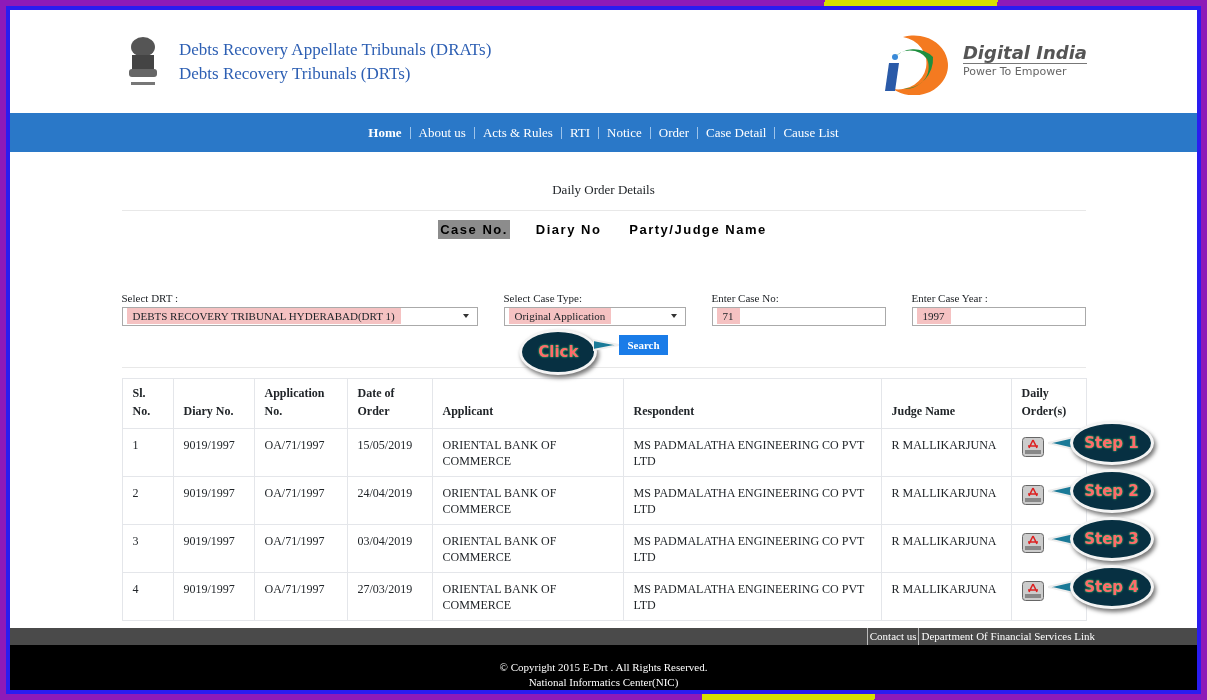 This screenshot has height=700, width=1207. I want to click on logo-tagline: Power To Empower, so click(1015, 71).